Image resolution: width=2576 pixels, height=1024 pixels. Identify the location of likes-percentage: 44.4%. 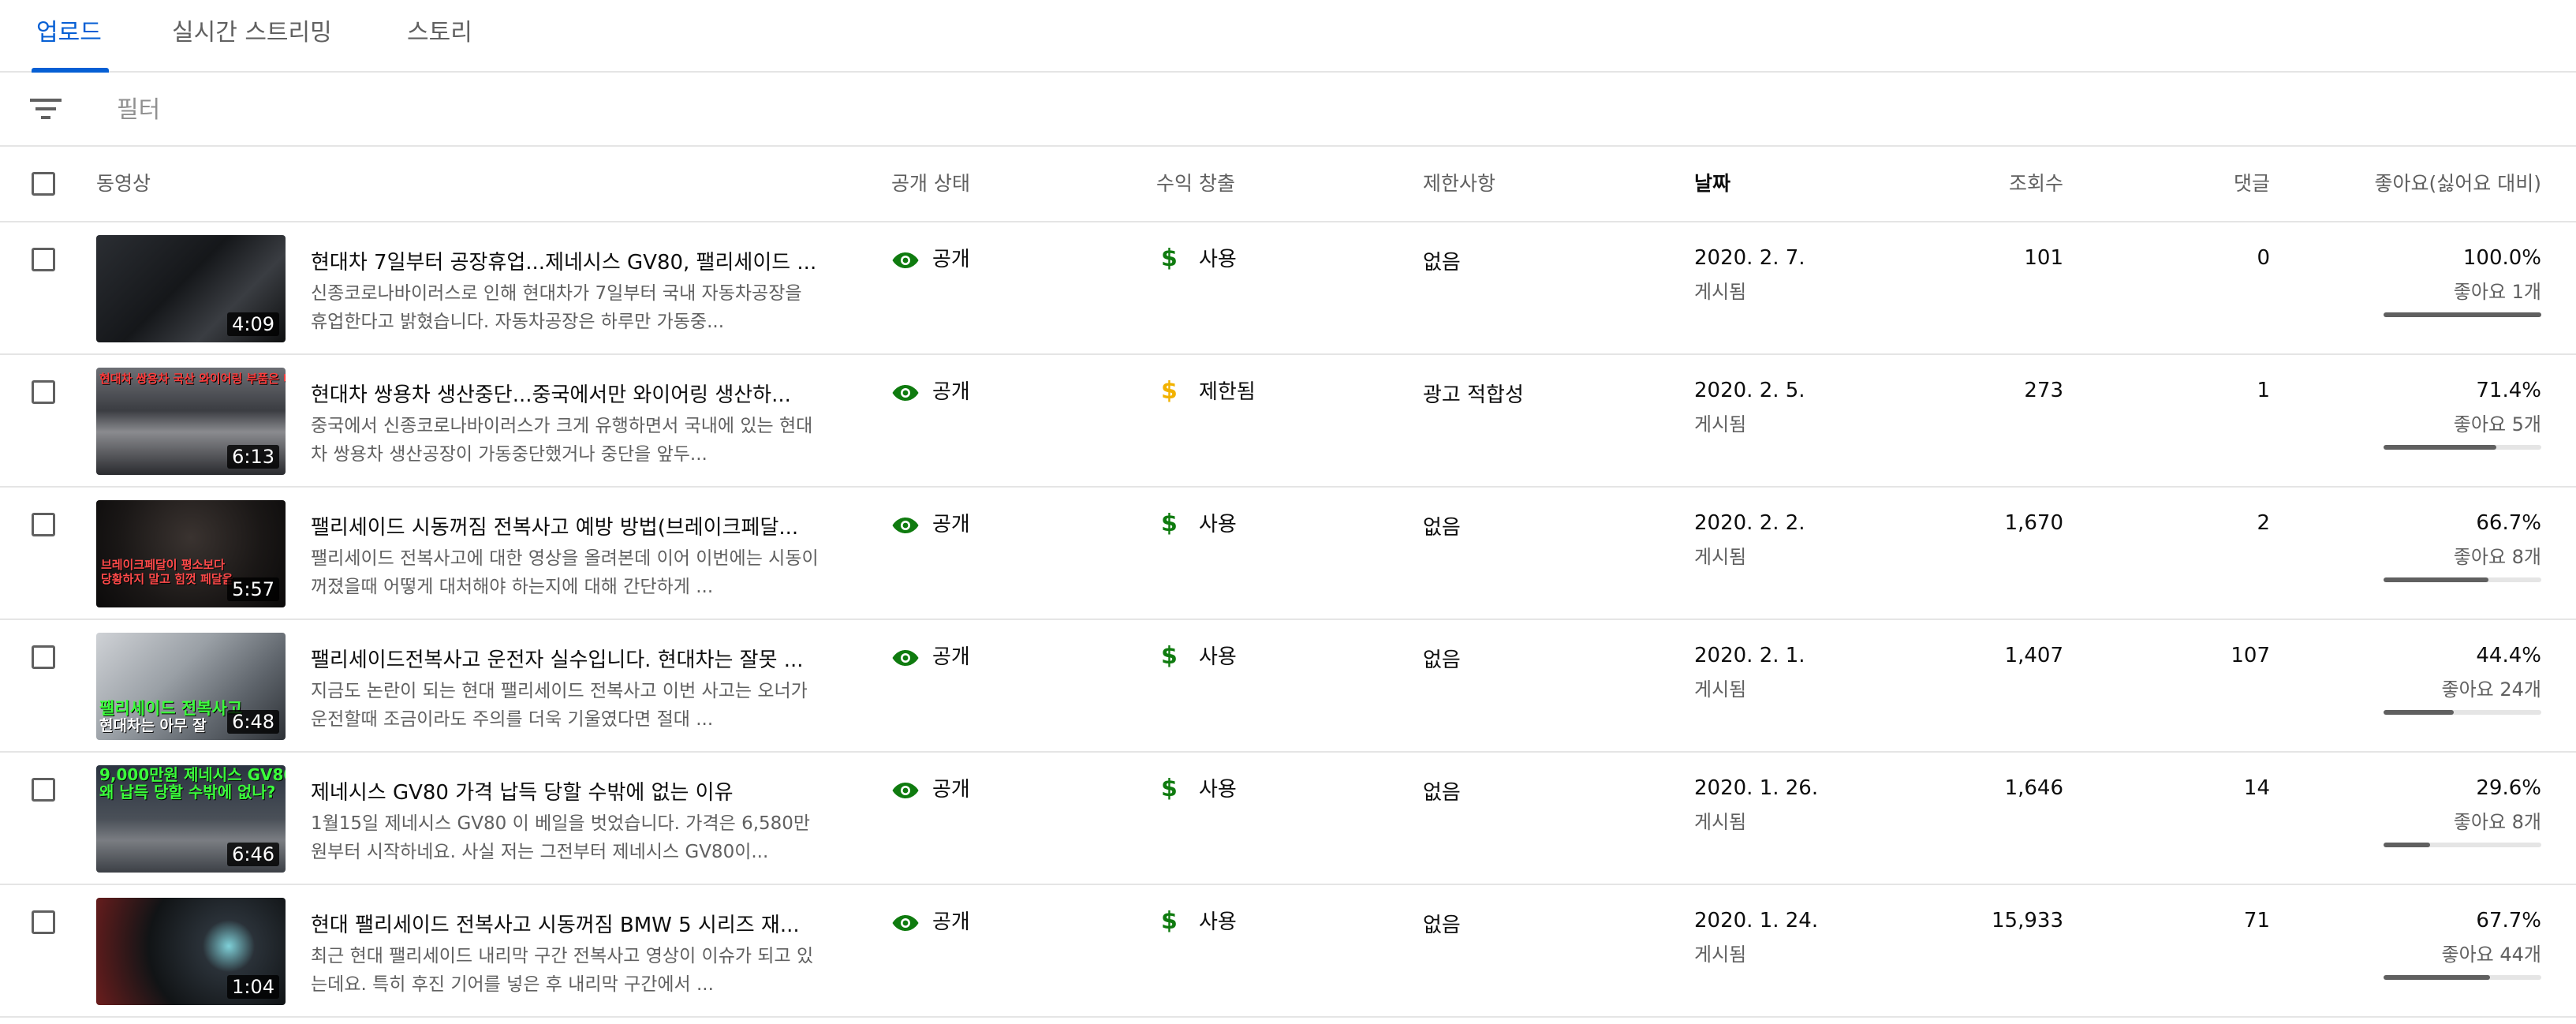
(2508, 655).